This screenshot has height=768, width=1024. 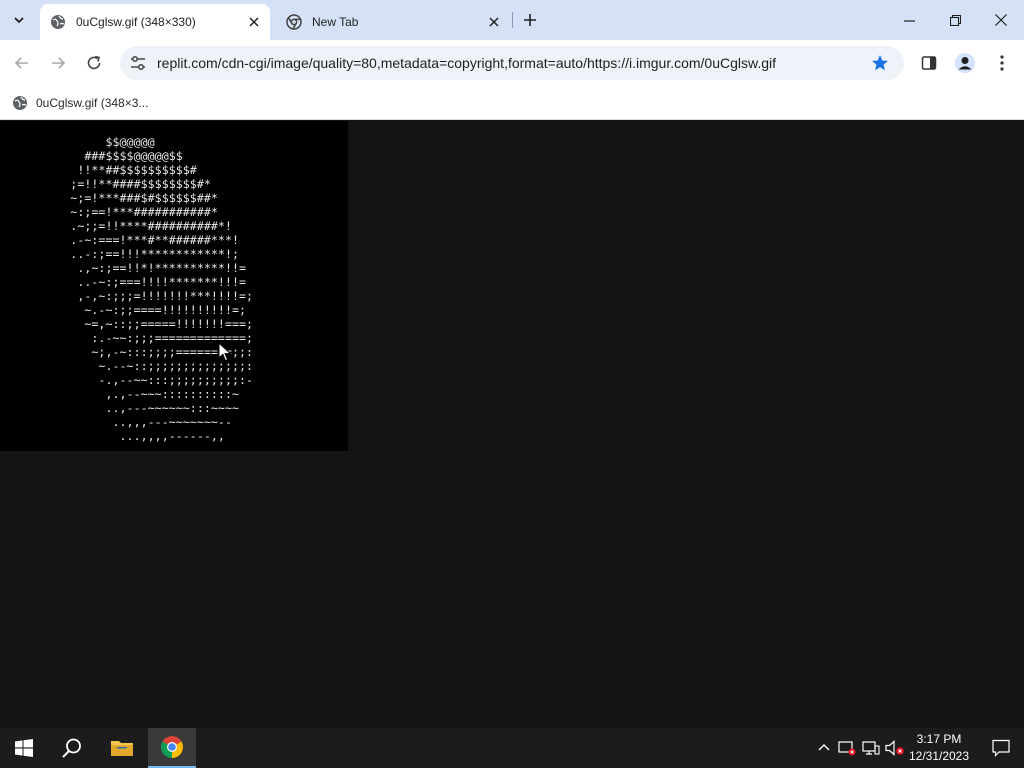 I want to click on close-window-button, so click(x=1001, y=20).